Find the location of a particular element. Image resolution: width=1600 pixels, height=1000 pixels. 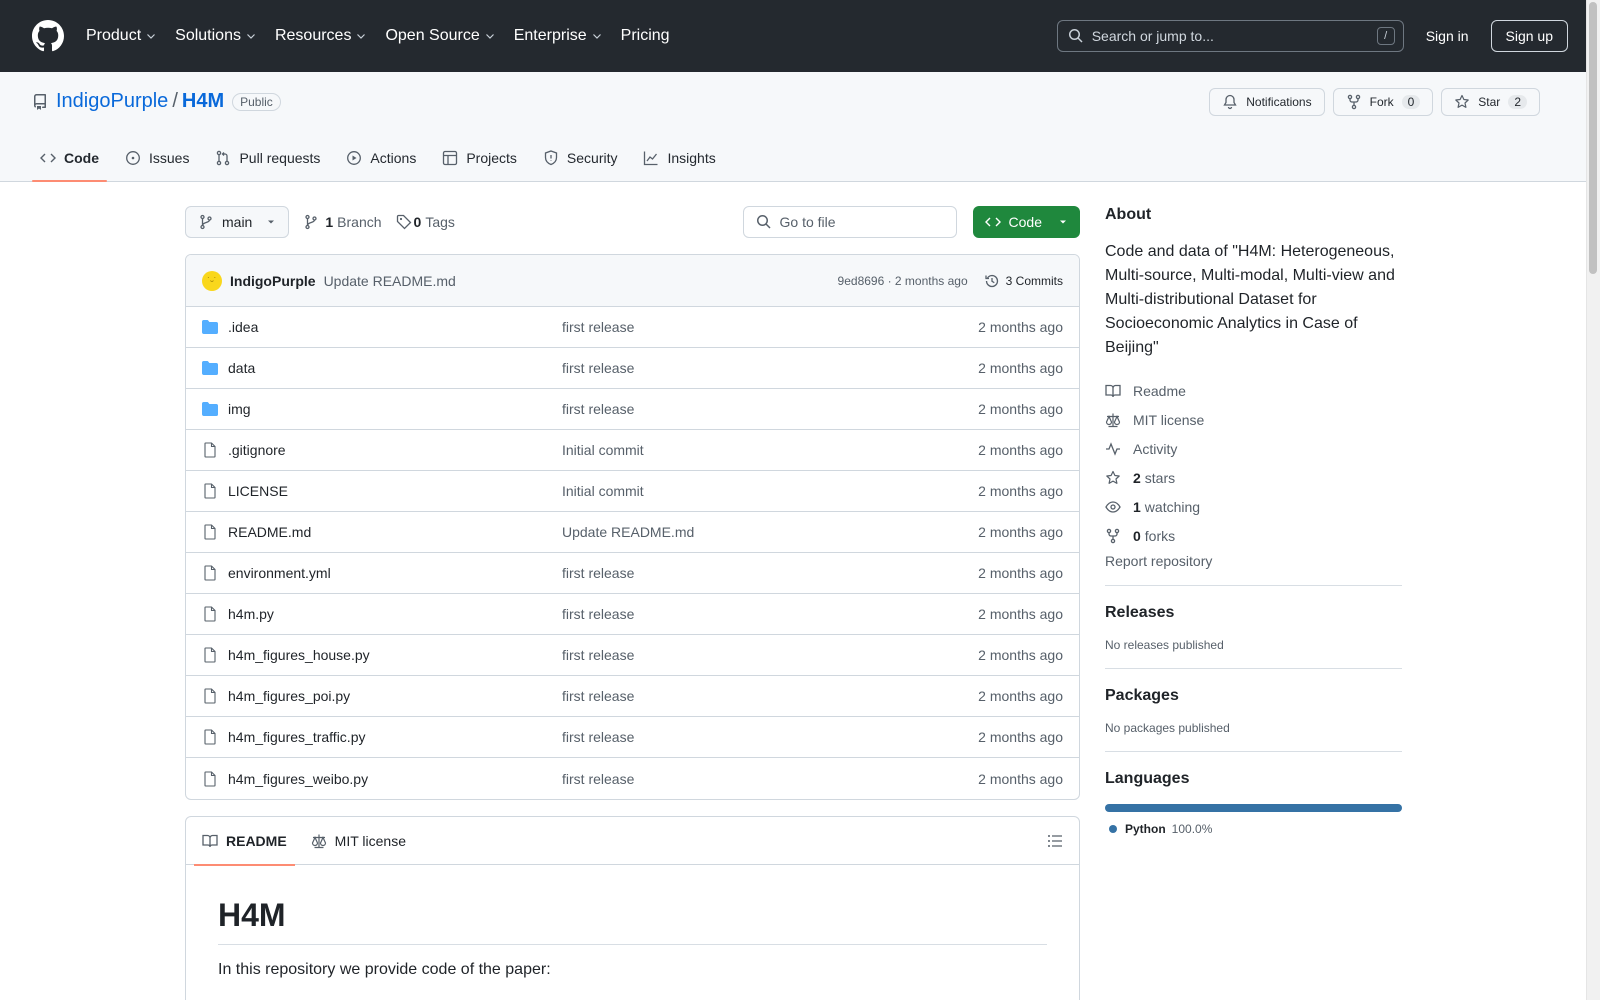

packages-empty-text: No packages published is located at coordinates (1167, 728).